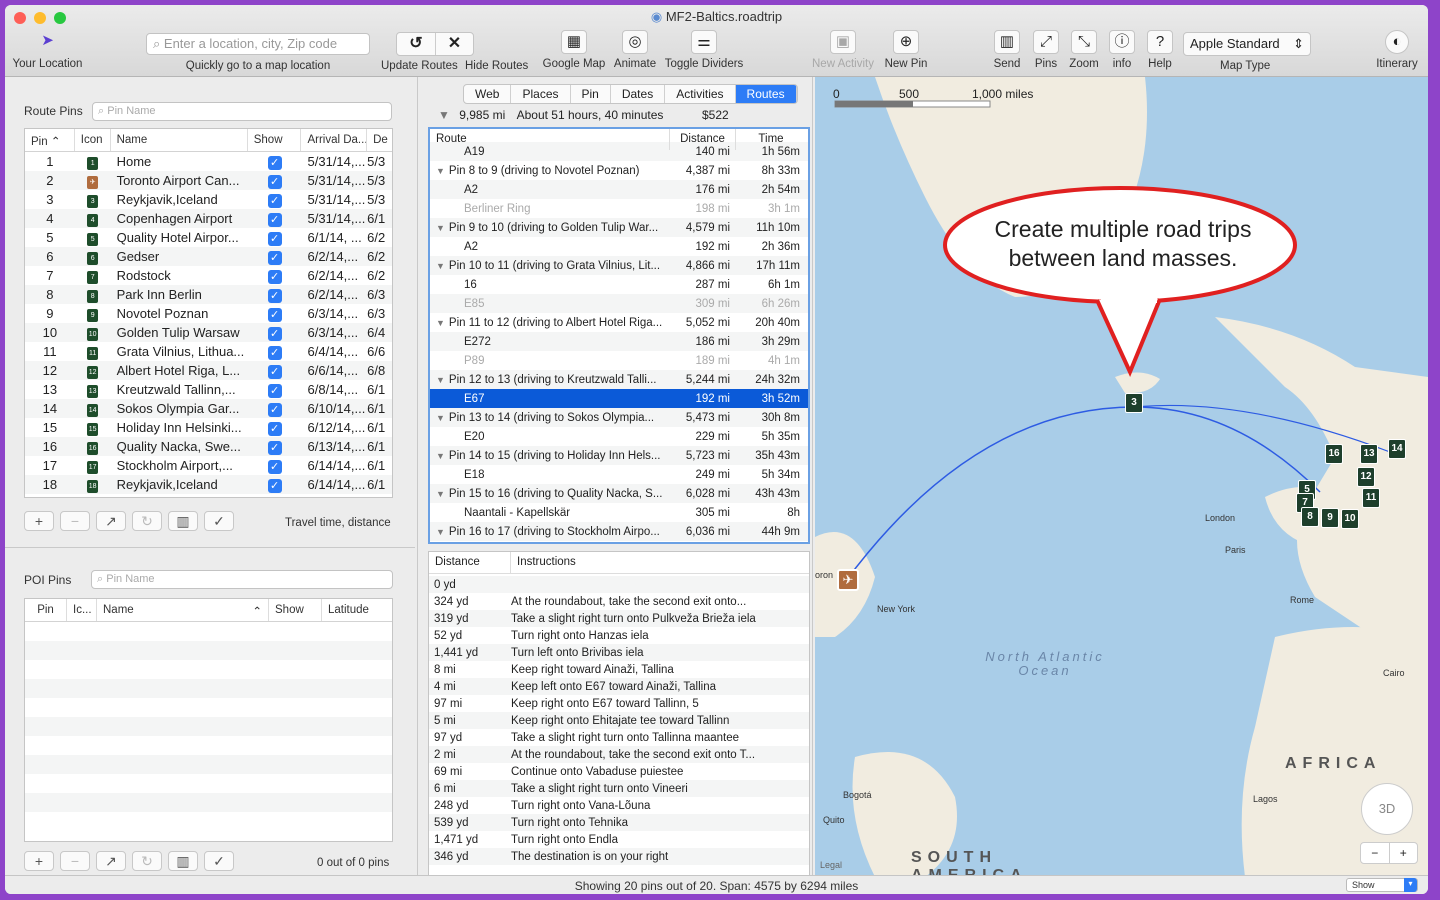 This screenshot has width=1440, height=900. Describe the element at coordinates (183, 521) in the screenshot. I see `map-view-button: ▥` at that location.